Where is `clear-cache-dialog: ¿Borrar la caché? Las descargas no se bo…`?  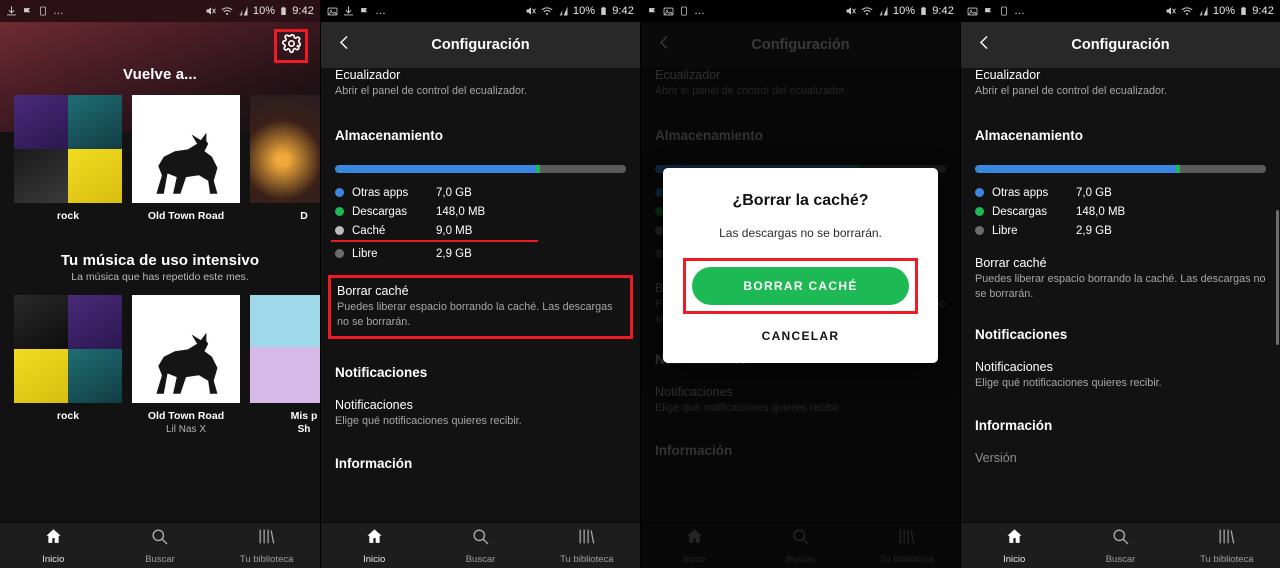
clear-cache-dialog: ¿Borrar la caché? Las descargas no se bo… is located at coordinates (800, 265).